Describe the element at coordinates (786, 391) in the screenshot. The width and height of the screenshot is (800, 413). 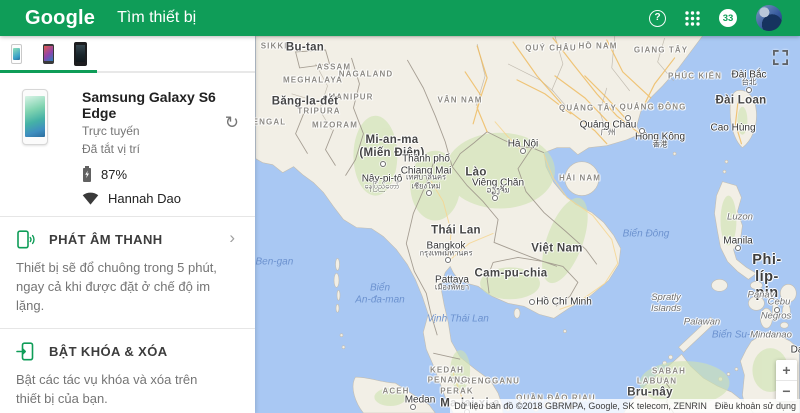
I see `zoom-out-button: −` at that location.